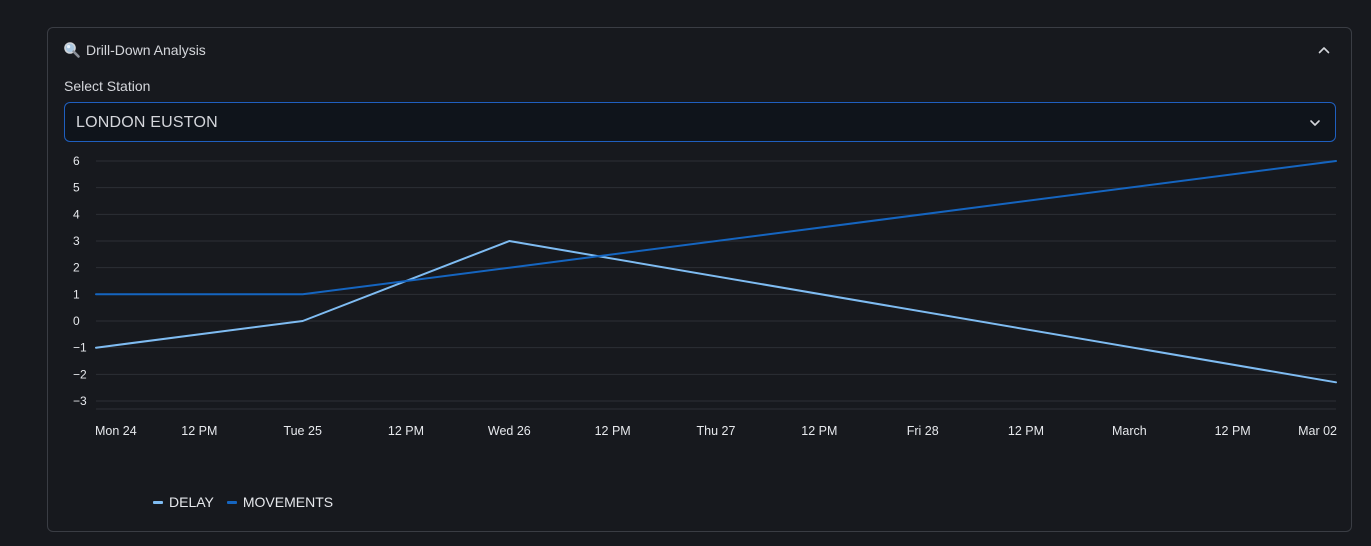 The width and height of the screenshot is (1371, 546). I want to click on x-tick-label: Wed 26, so click(509, 431).